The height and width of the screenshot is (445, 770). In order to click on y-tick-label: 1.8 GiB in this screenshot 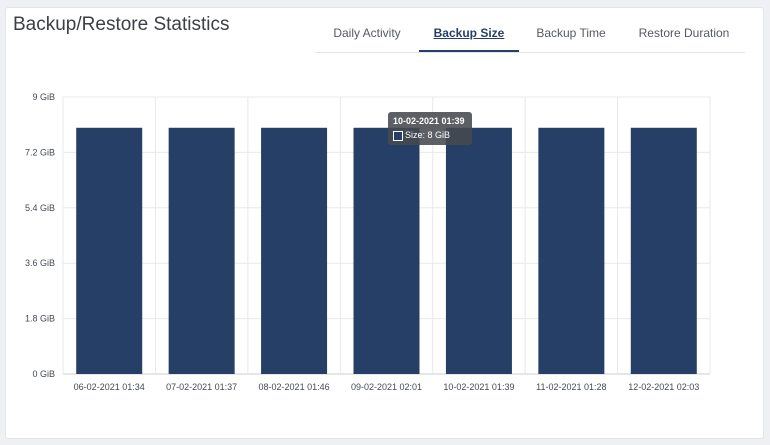, I will do `click(40, 319)`.